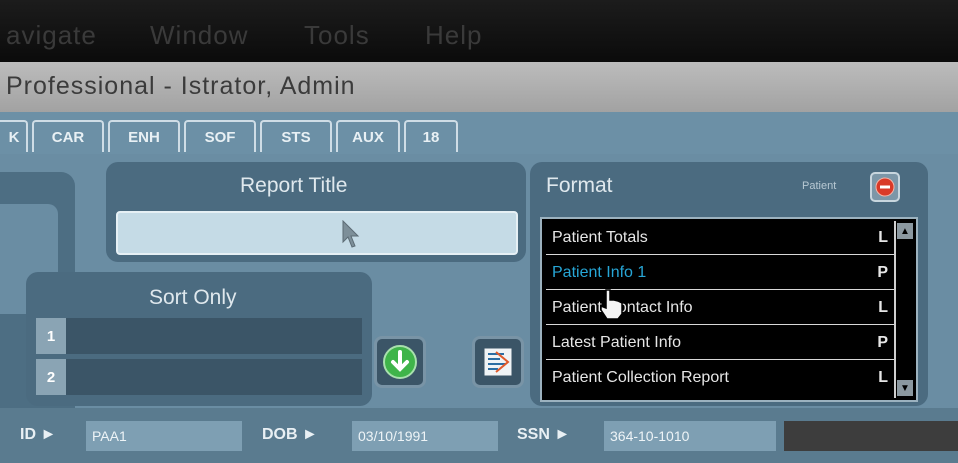  I want to click on tab-car: CAR, so click(68, 136).